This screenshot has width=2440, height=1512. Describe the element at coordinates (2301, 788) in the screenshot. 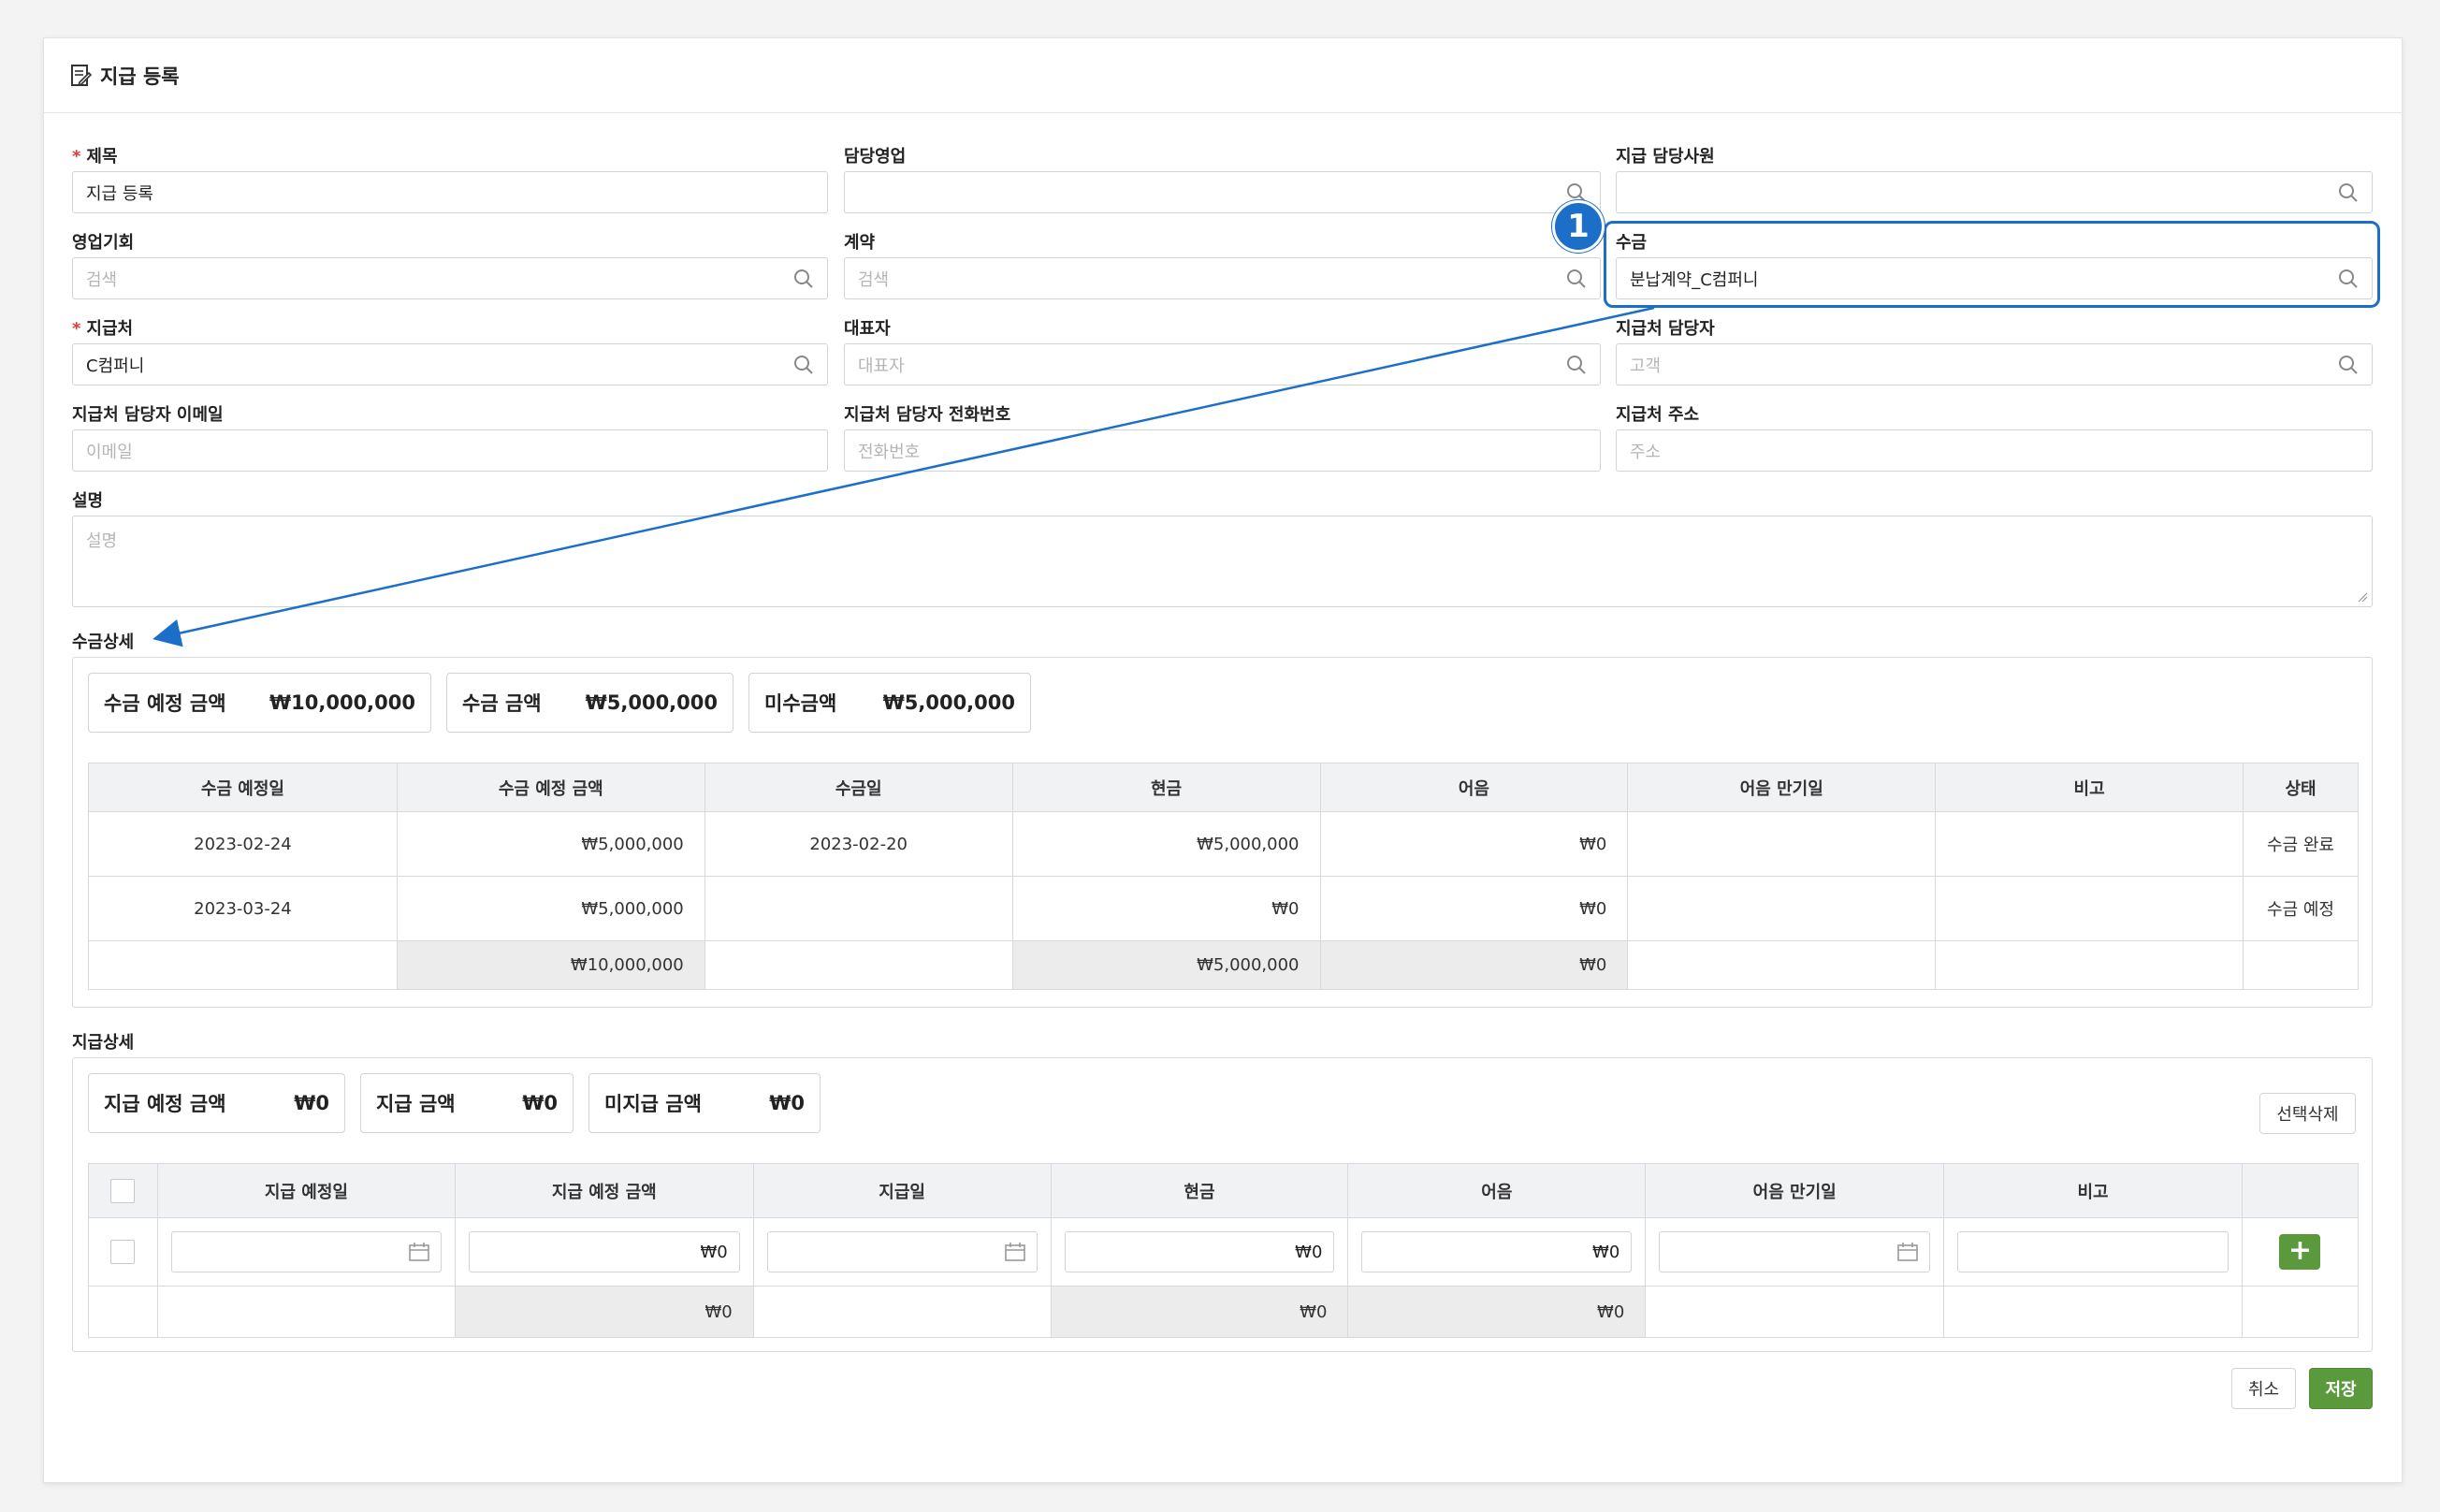

I see `column-header: 상태` at that location.